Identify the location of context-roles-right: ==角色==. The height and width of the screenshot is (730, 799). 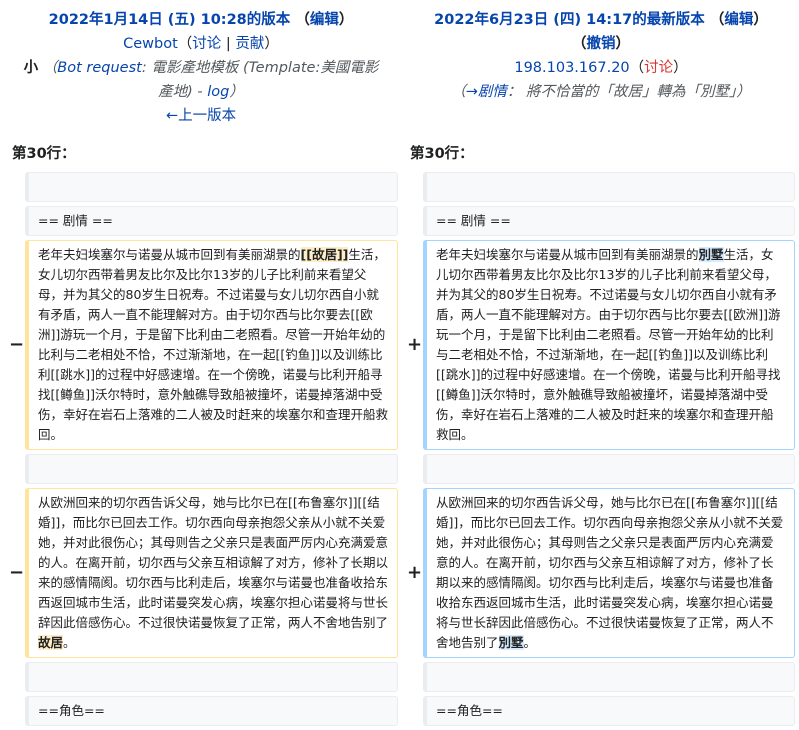
(609, 711).